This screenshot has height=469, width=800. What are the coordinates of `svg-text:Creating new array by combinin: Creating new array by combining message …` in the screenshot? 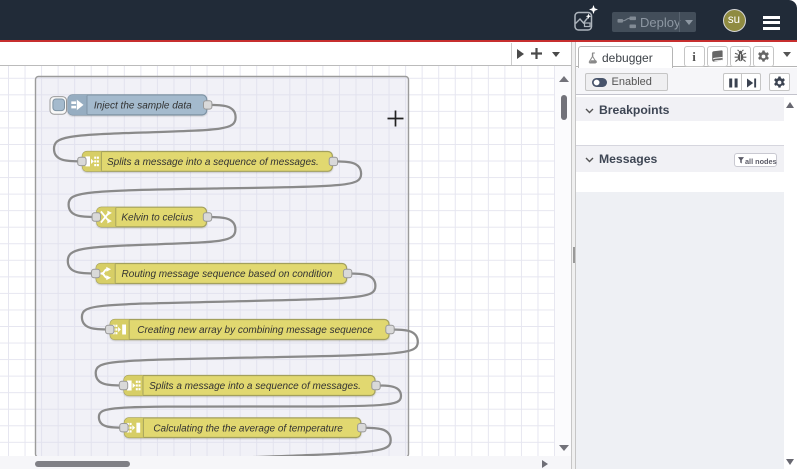 It's located at (255, 330).